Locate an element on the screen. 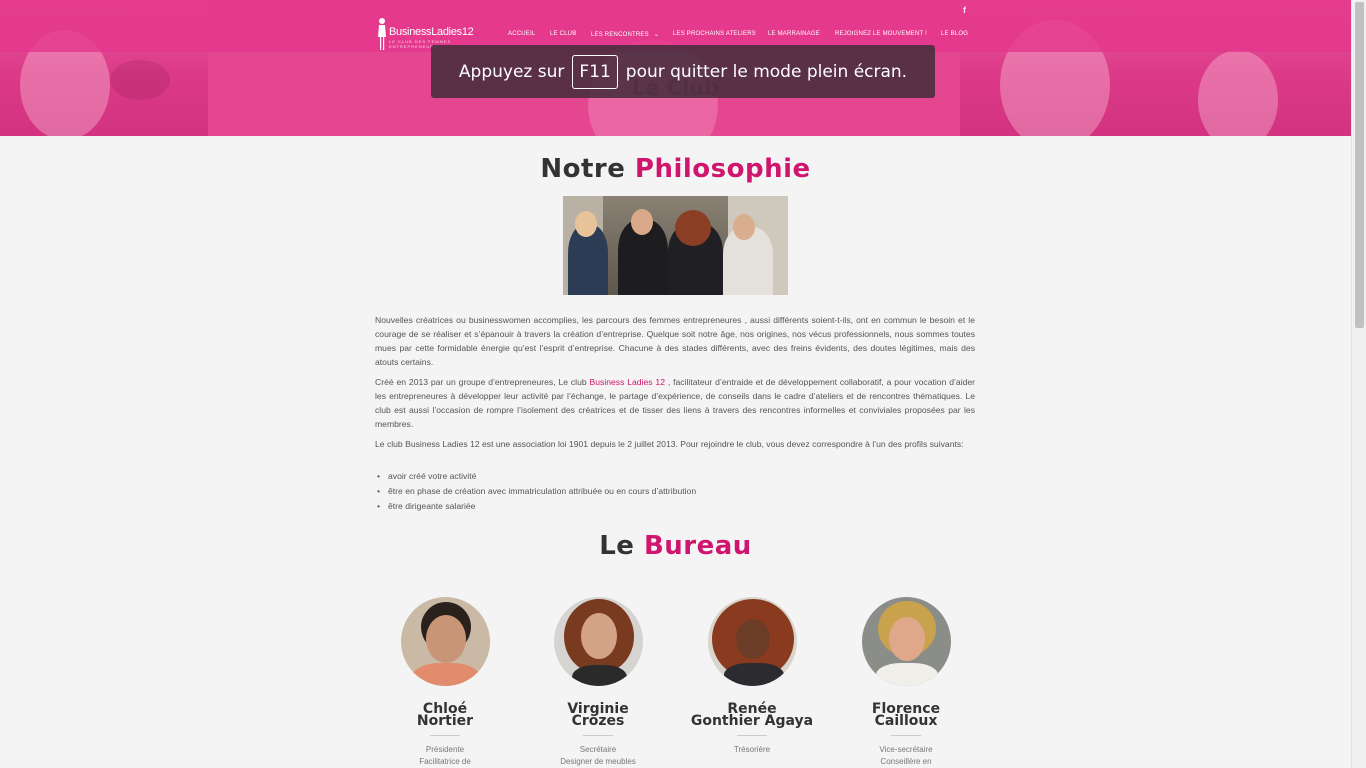 The image size is (1366, 768). bureau-heading-plain: Le is located at coordinates (617, 546).